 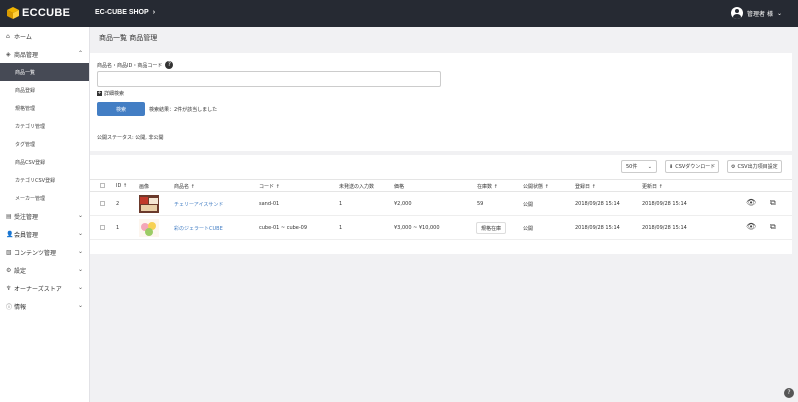 I want to click on sidebar-subitem-product-register: 商品登録, so click(x=44, y=90).